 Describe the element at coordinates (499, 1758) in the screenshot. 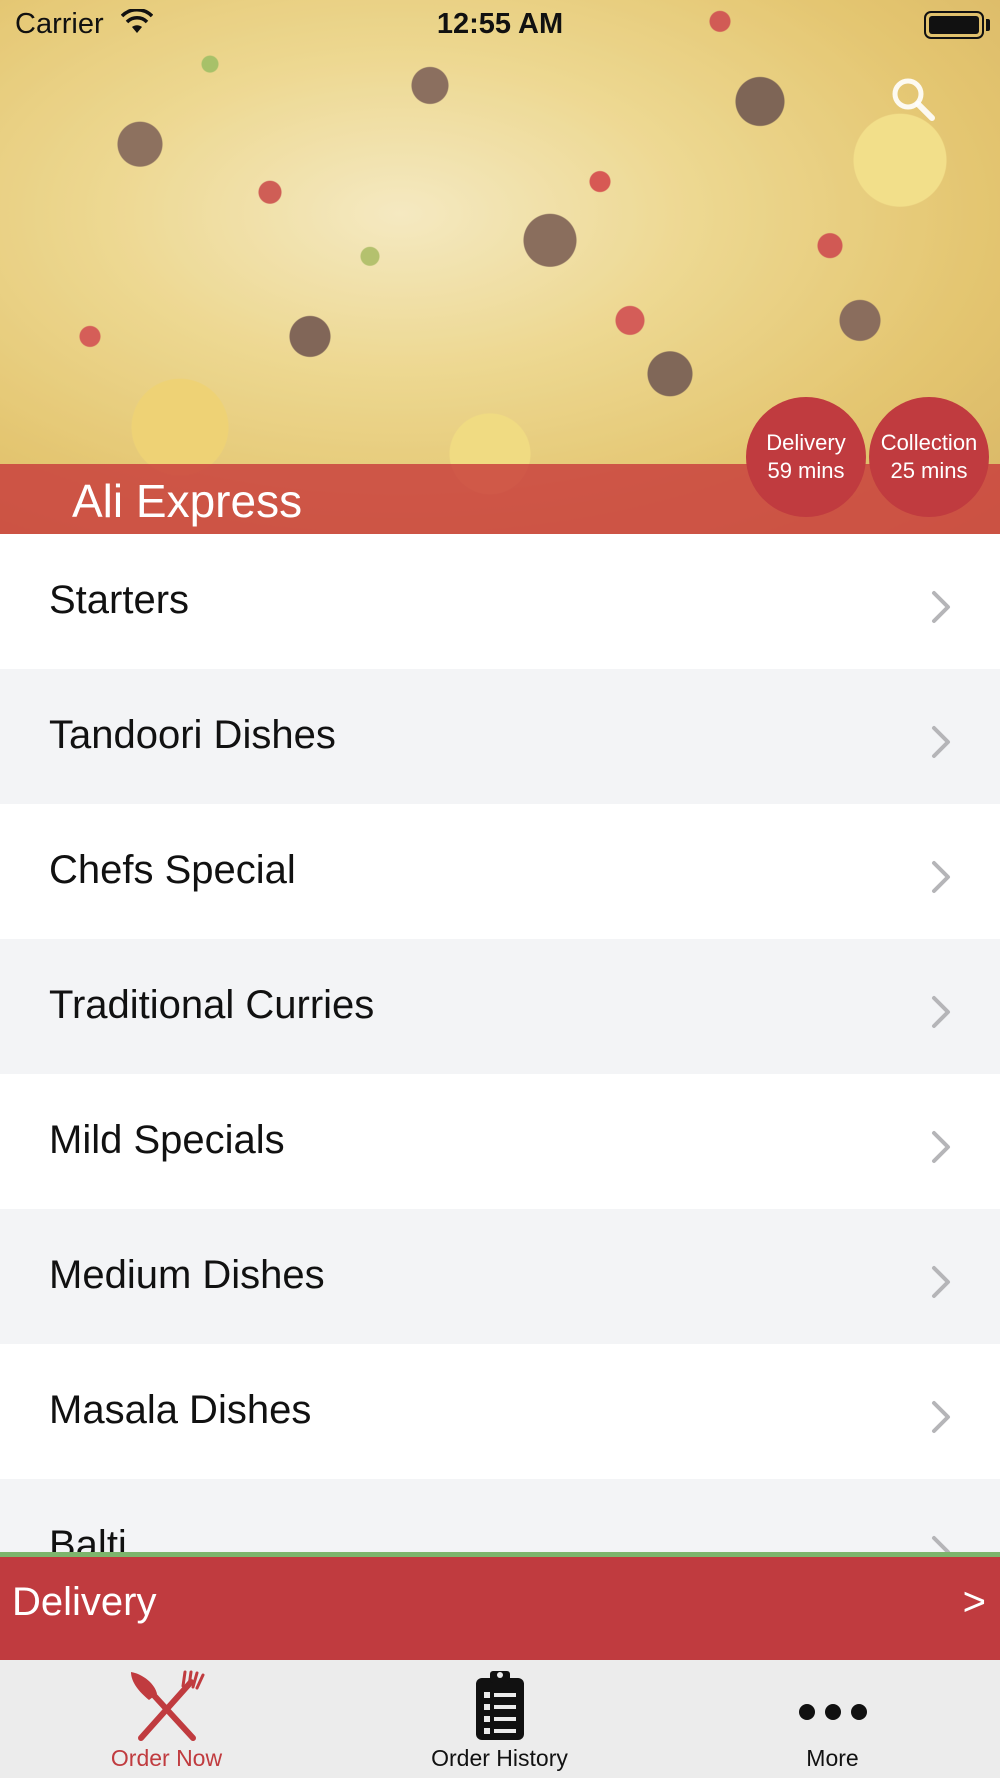

I see `tab-label: Order History` at that location.